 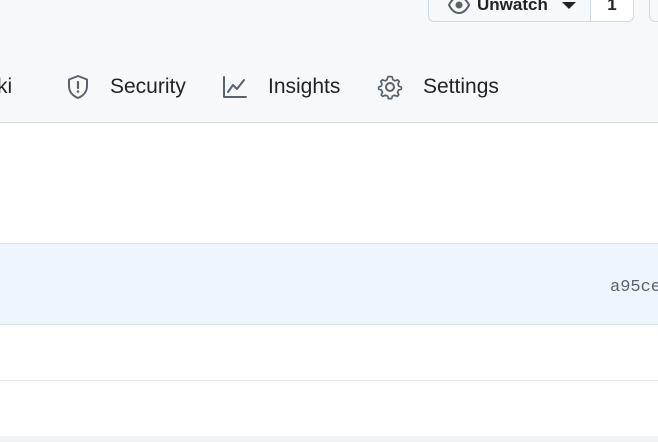 I want to click on watch-button-group: Unwatch 1, so click(x=531, y=11).